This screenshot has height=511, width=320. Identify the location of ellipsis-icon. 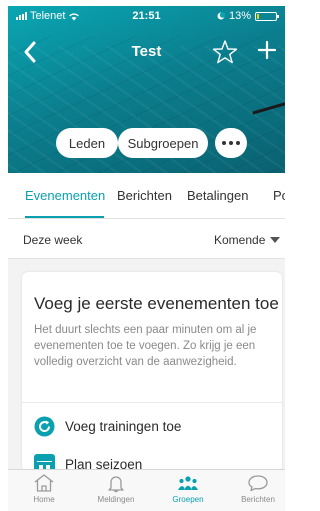
(231, 143).